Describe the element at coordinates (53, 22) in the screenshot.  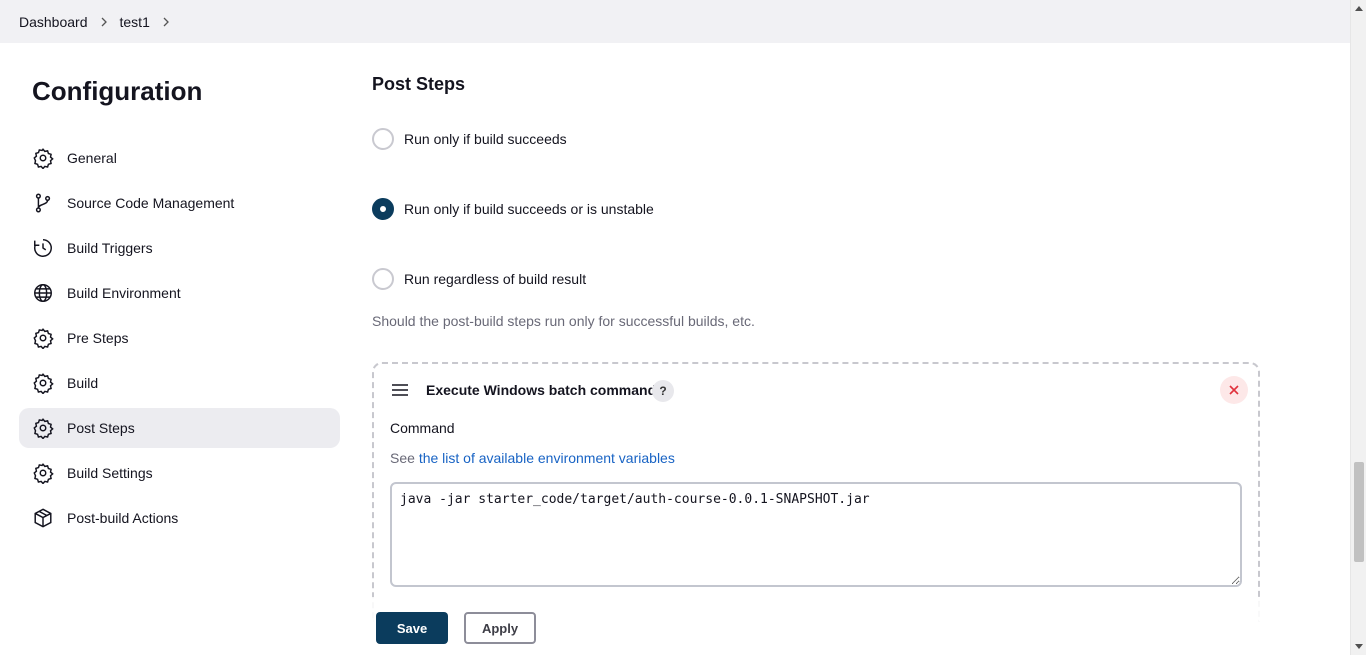
I see `breadcrumb-dashboard: Dashboard` at that location.